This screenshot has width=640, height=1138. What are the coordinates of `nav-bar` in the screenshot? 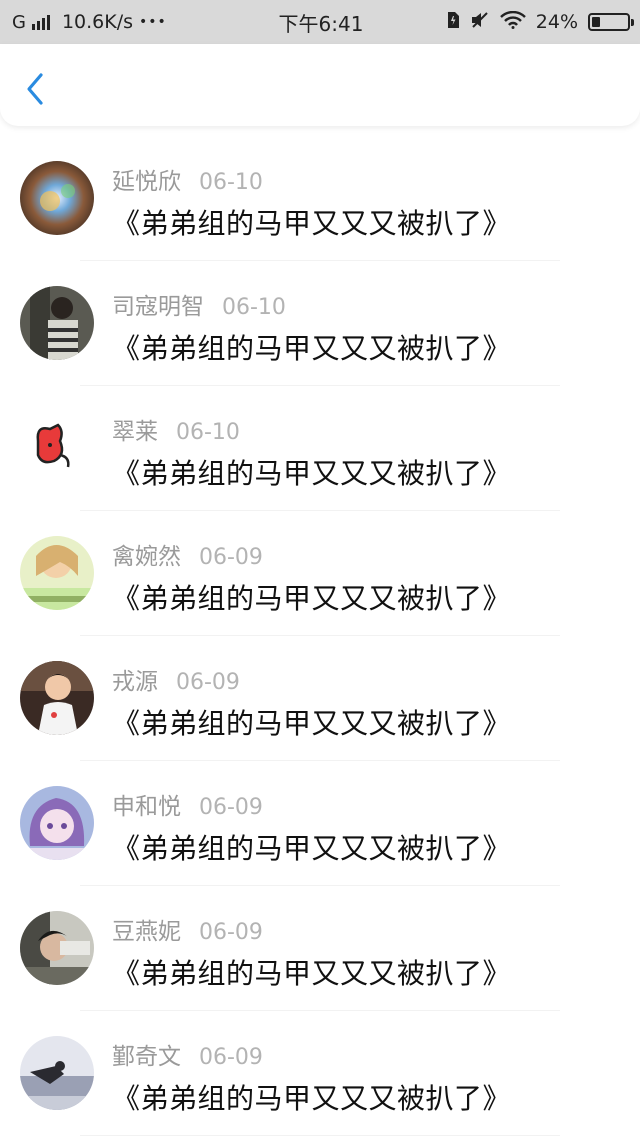 It's located at (320, 85).